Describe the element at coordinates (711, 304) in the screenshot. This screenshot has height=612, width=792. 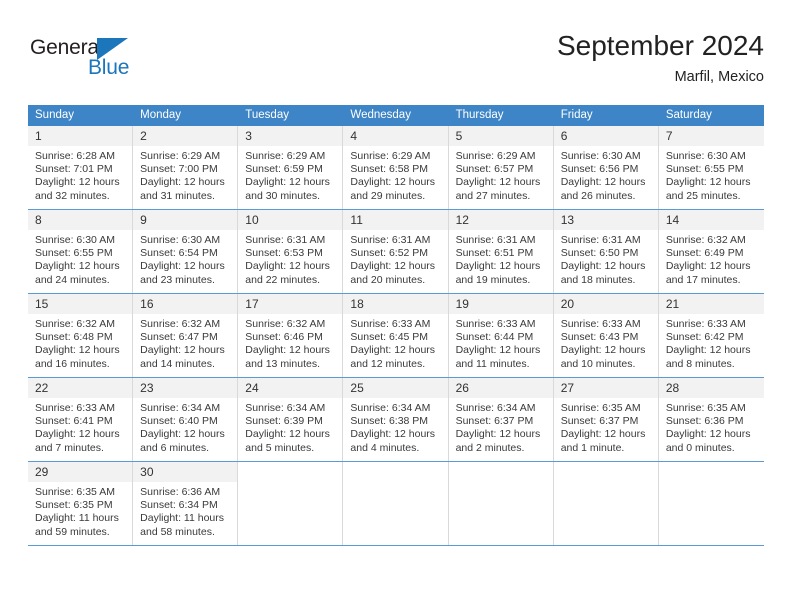
I see `day-number: 21` at that location.